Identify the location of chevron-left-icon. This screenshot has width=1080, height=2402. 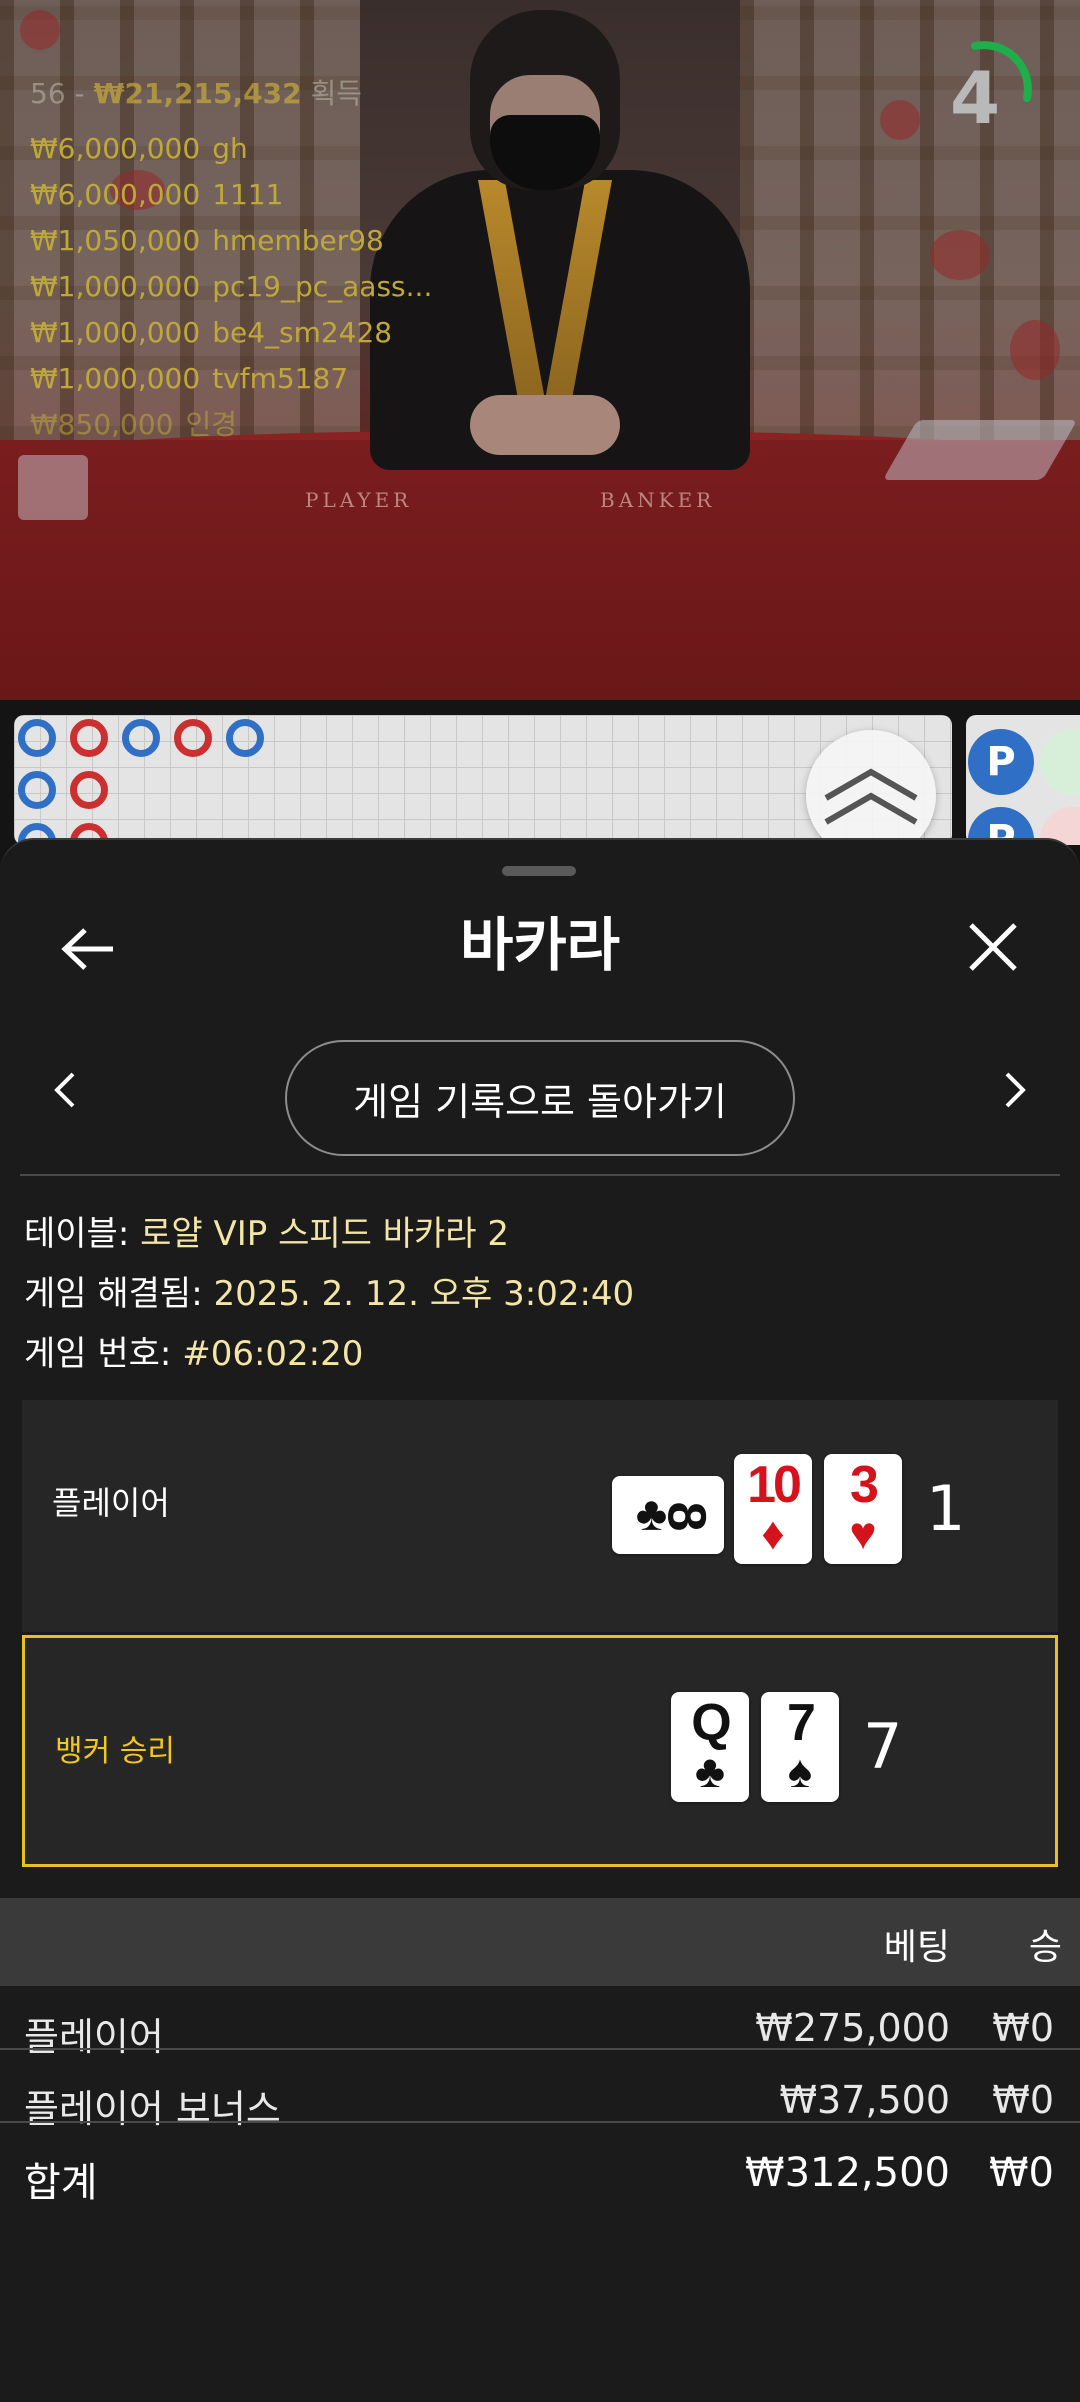
(64, 1090).